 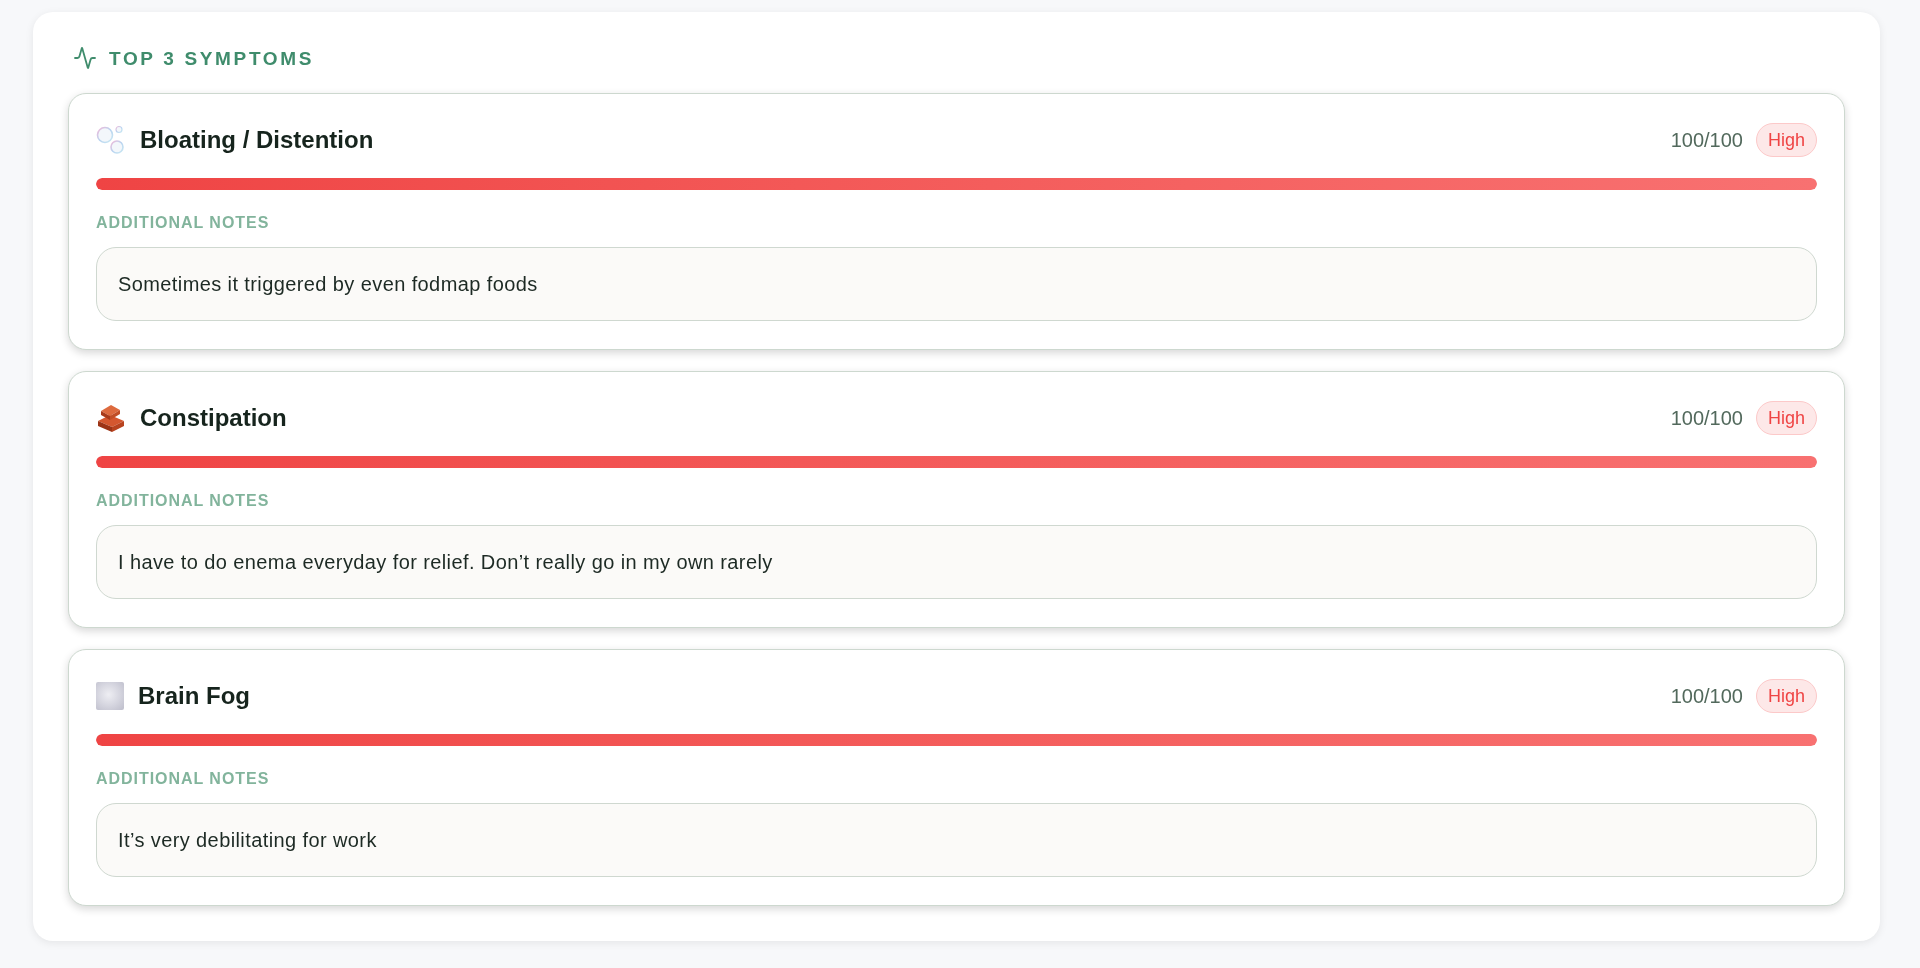 What do you see at coordinates (956, 562) in the screenshot?
I see `notes-box: I have to do enema everyday for relief. Don’t really go in my own rarely` at bounding box center [956, 562].